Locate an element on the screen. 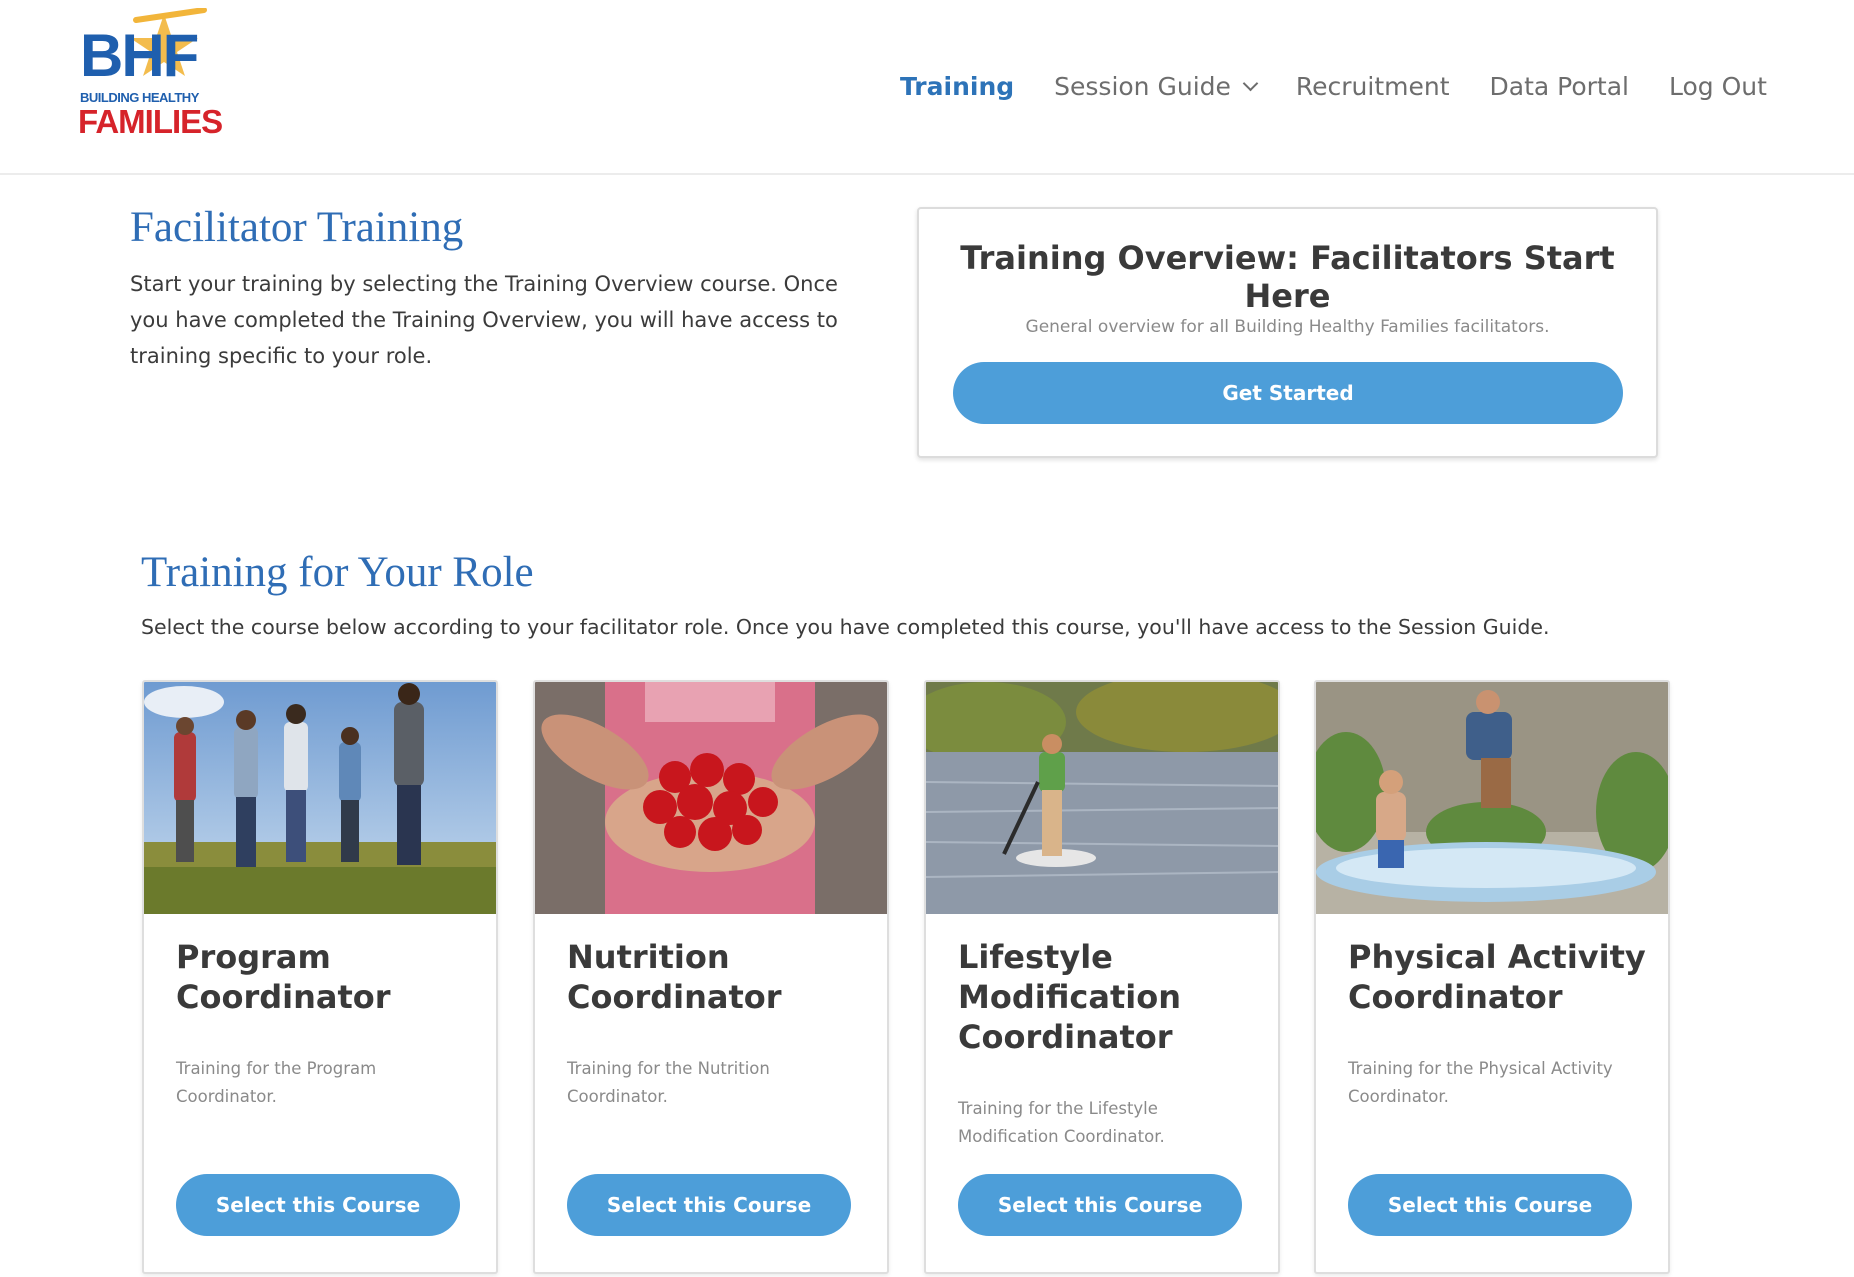 This screenshot has height=1277, width=1854. nav-log-out-label: Log Out is located at coordinates (1718, 86).